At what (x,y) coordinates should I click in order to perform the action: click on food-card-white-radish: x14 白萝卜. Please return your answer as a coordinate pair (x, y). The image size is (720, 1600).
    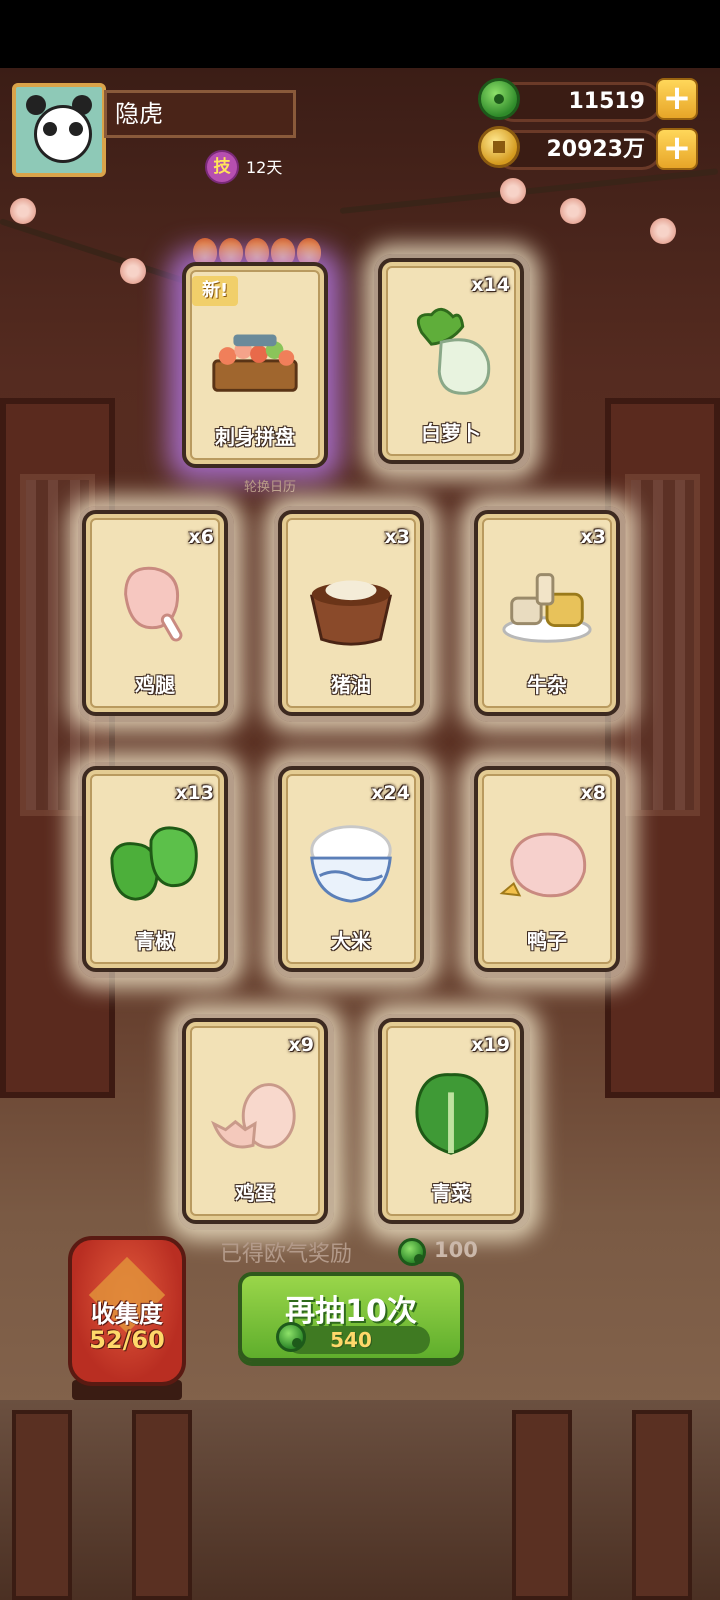
    Looking at the image, I should click on (451, 361).